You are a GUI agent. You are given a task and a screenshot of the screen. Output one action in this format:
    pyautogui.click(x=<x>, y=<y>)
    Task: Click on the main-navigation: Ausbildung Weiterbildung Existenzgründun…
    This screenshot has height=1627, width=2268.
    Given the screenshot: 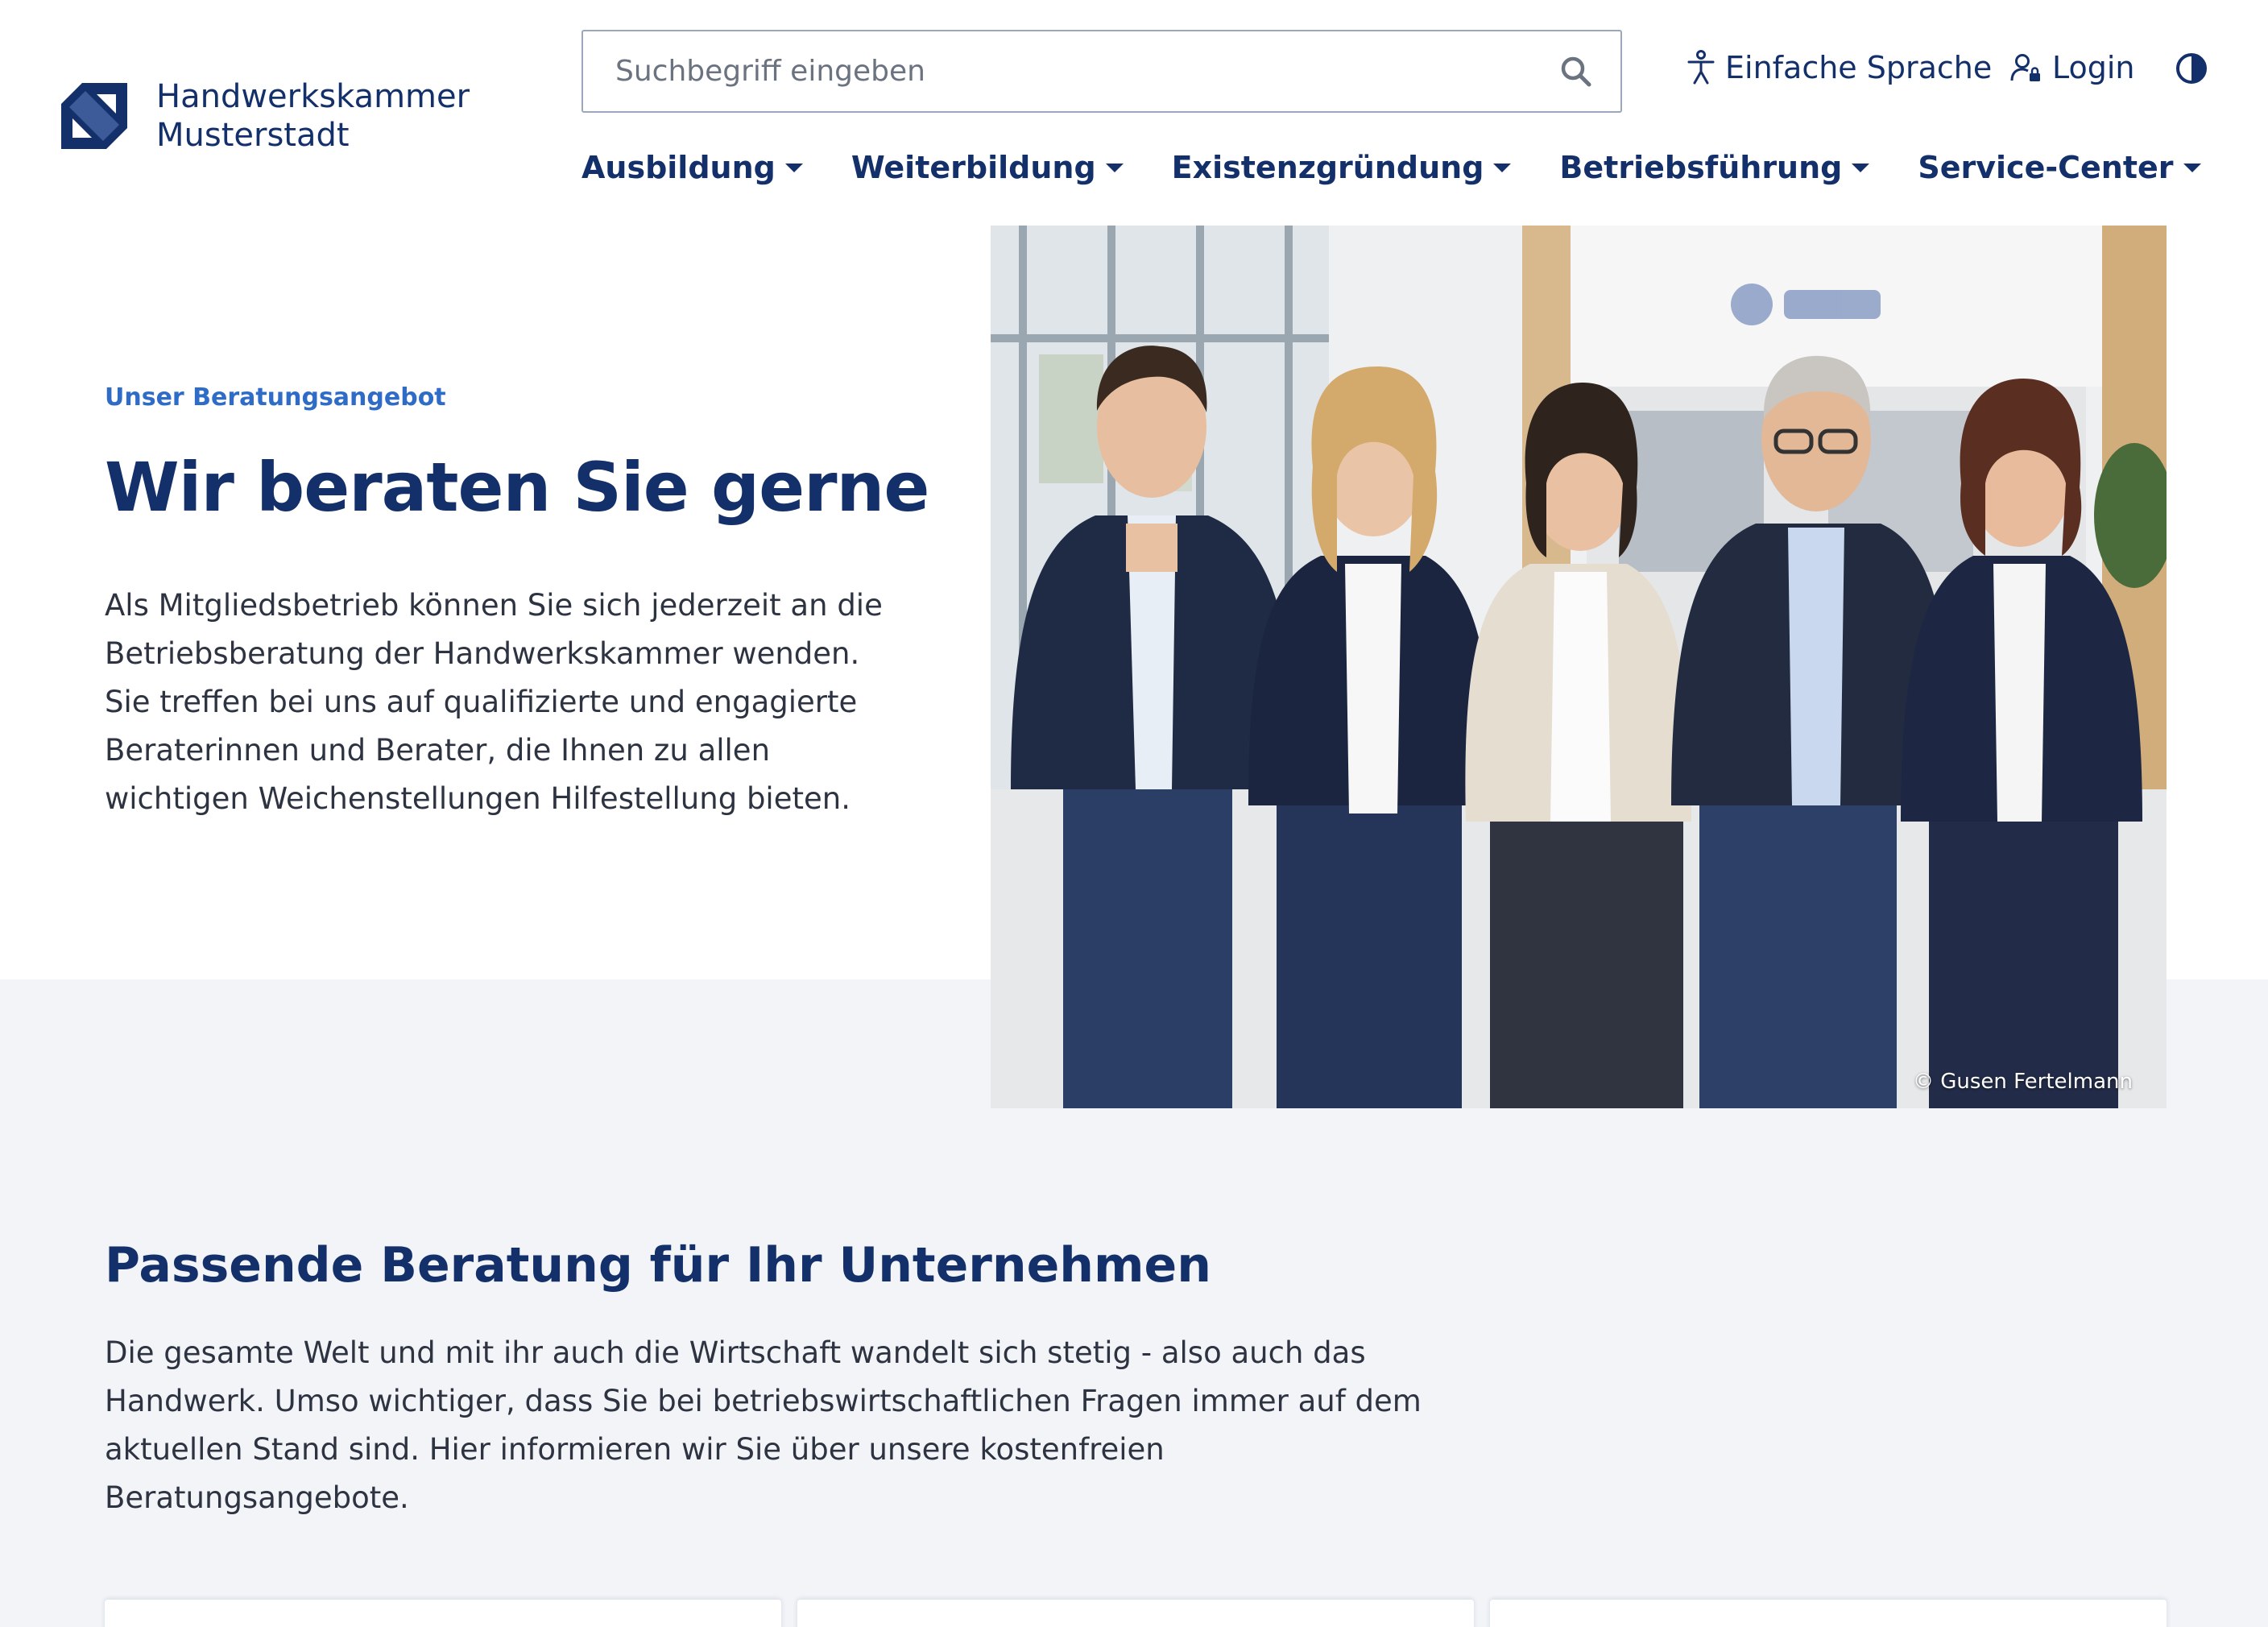 What is the action you would take?
    pyautogui.click(x=1415, y=167)
    